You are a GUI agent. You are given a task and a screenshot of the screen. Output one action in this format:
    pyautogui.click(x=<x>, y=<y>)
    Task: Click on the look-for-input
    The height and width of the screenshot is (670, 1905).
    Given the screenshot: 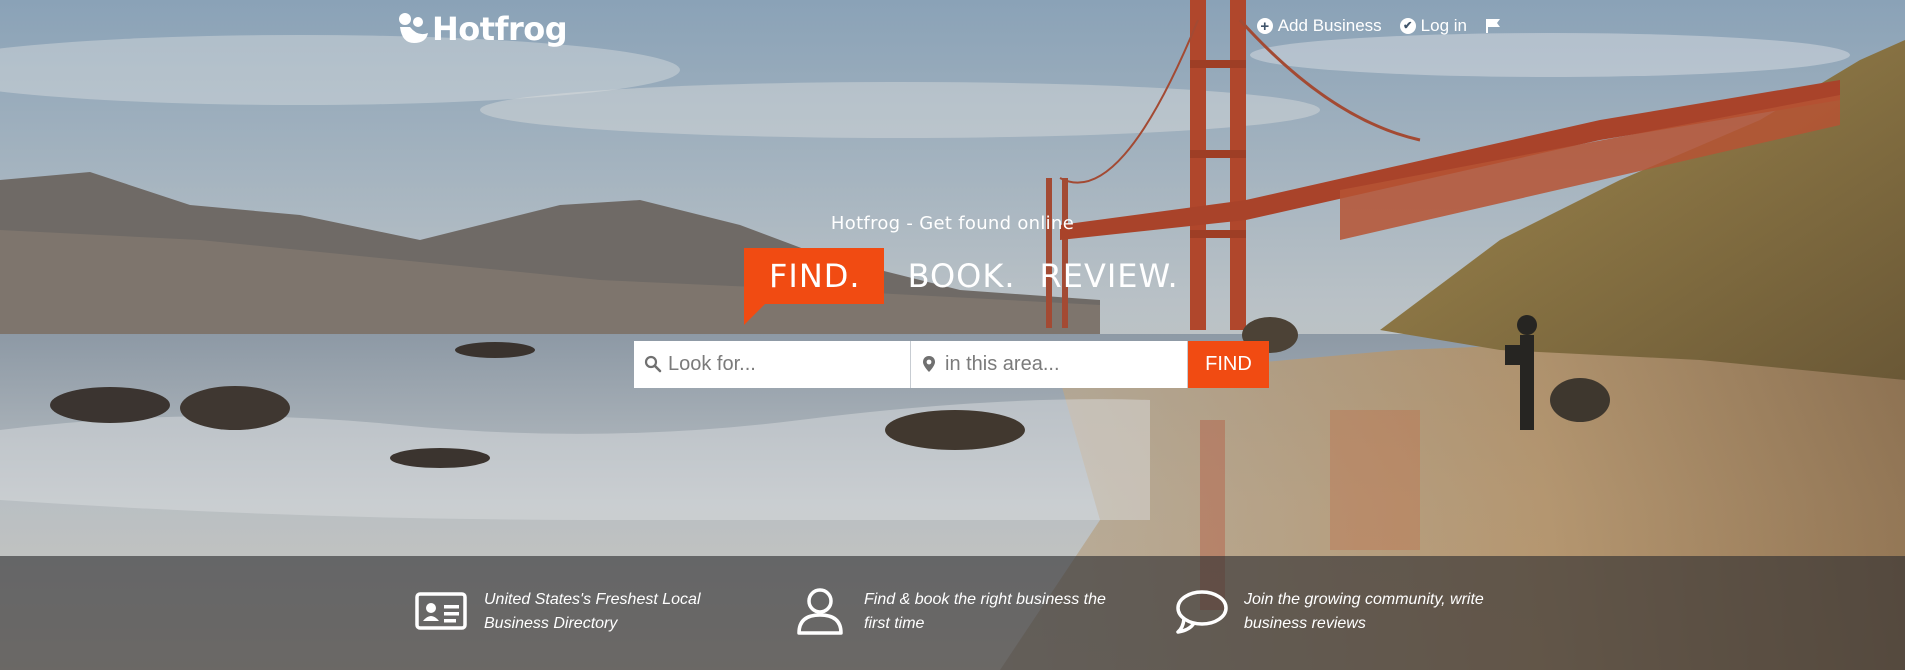 What is the action you would take?
    pyautogui.click(x=772, y=364)
    